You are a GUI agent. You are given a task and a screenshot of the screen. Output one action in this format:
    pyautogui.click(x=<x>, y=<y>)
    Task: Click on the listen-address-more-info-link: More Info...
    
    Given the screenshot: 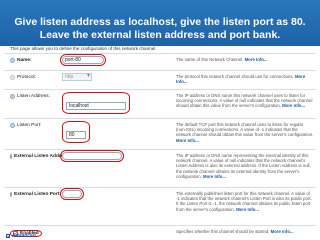 What is the action you would take?
    pyautogui.click(x=293, y=105)
    